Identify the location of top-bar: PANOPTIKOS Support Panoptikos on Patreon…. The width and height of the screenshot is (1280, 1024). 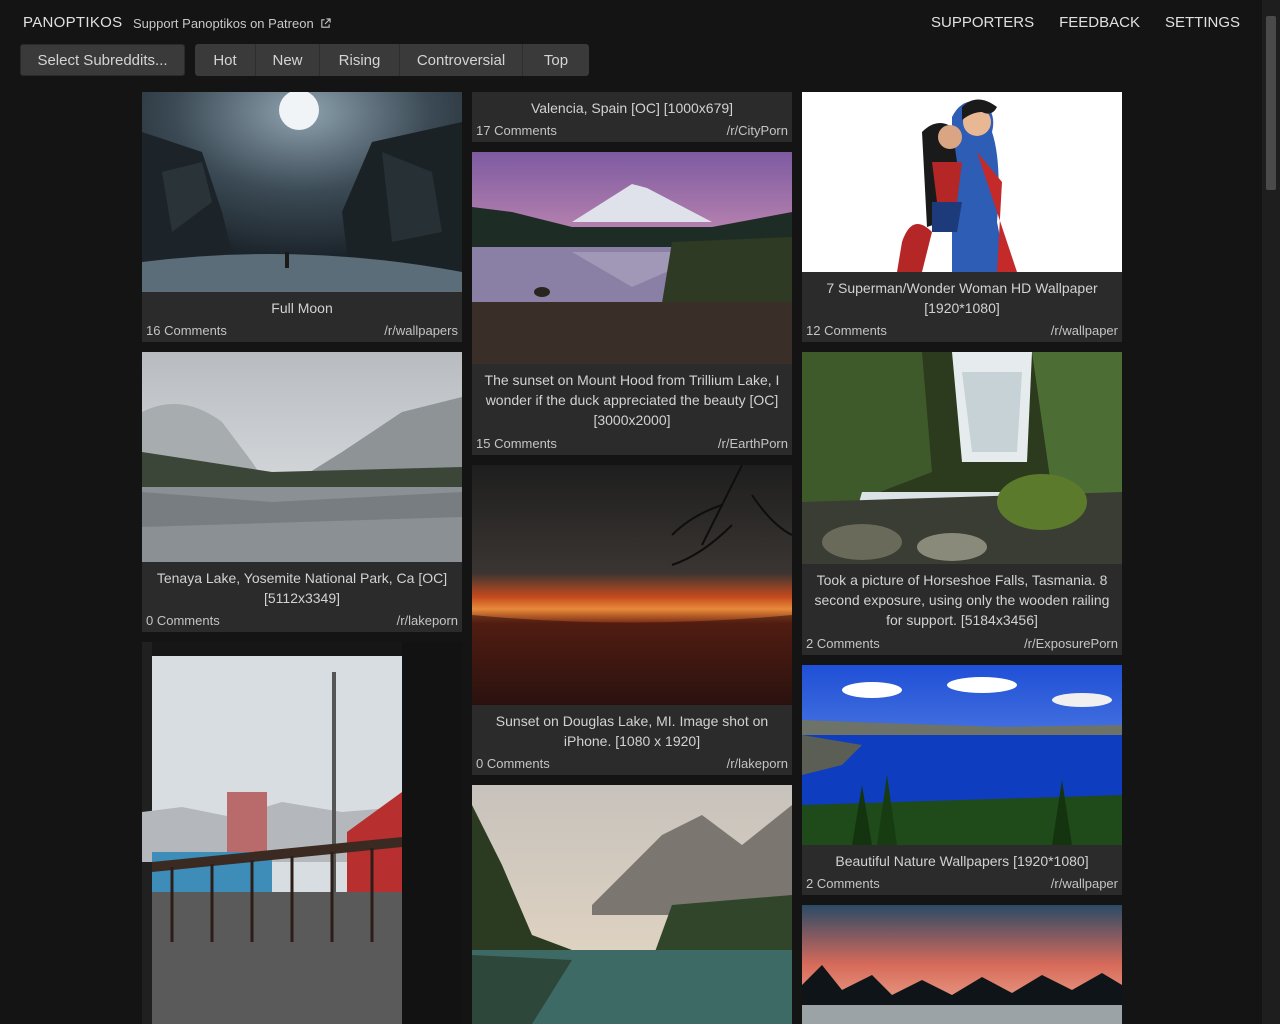
(631, 22).